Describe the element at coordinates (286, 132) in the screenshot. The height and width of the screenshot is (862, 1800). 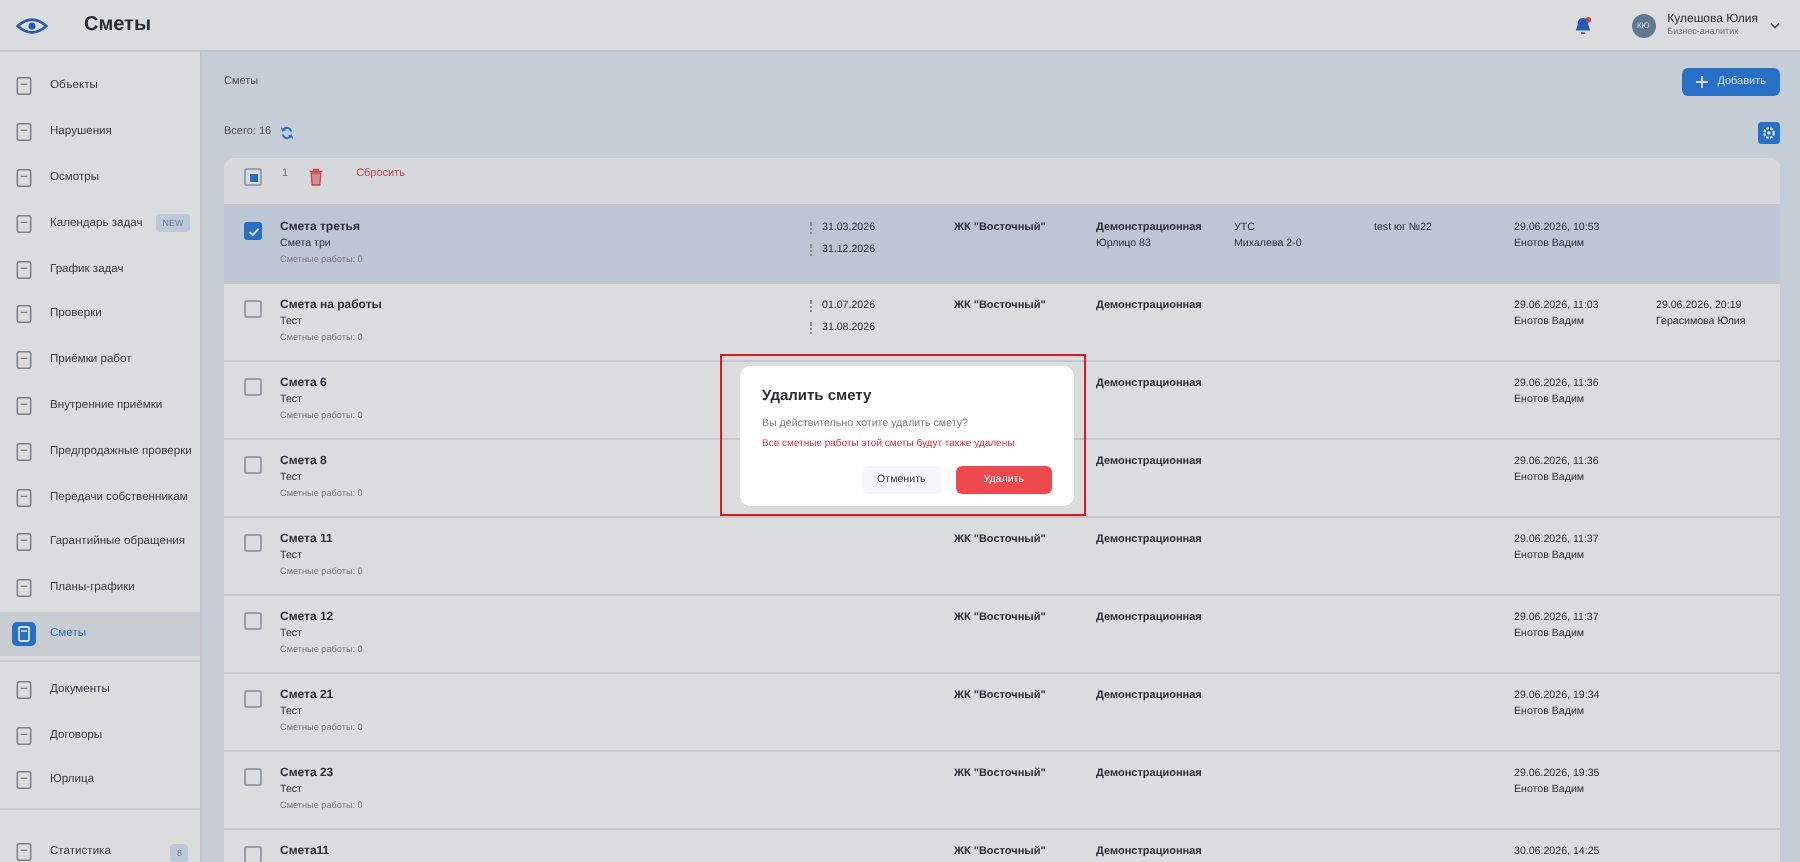
I see `refresh-icon` at that location.